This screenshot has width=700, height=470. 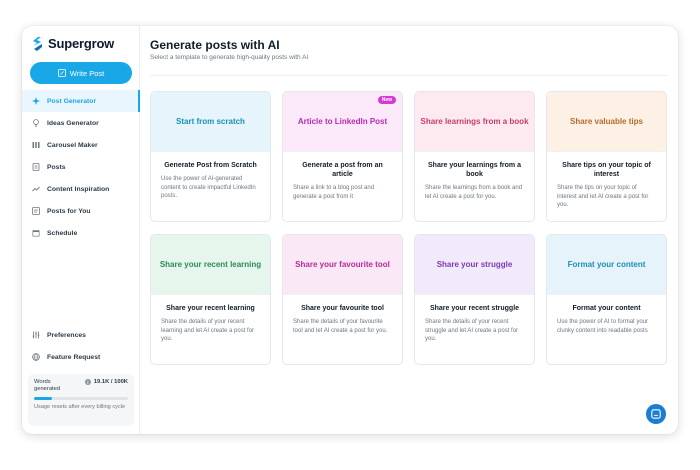 I want to click on app-name: Supergrow, so click(x=81, y=43).